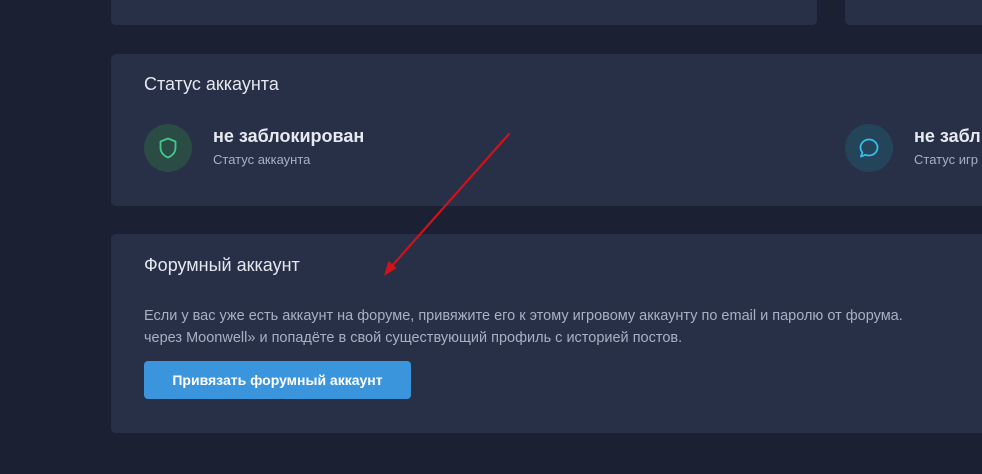 The image size is (982, 474). What do you see at coordinates (289, 136) in the screenshot?
I see `account-block-status-value: не заблокирован` at bounding box center [289, 136].